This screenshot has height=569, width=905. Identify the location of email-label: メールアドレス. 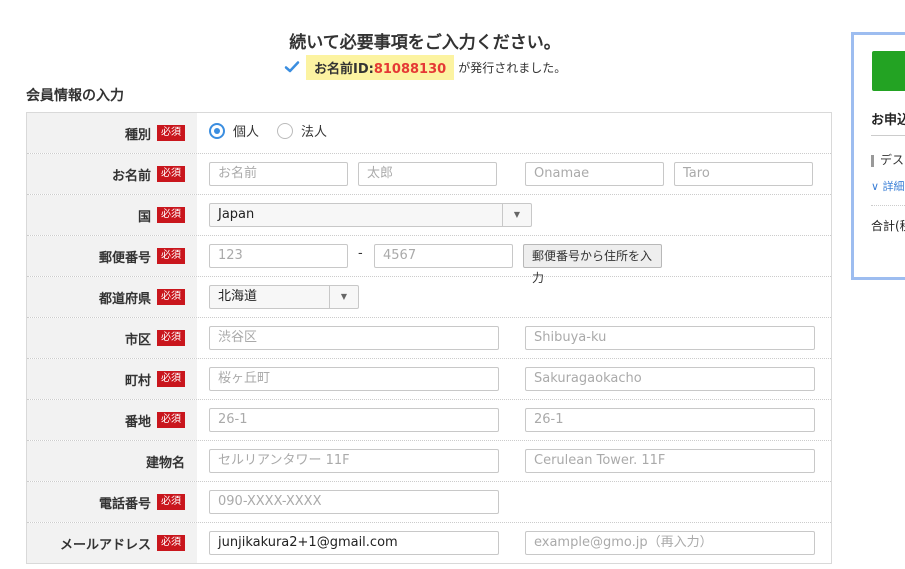
(105, 545).